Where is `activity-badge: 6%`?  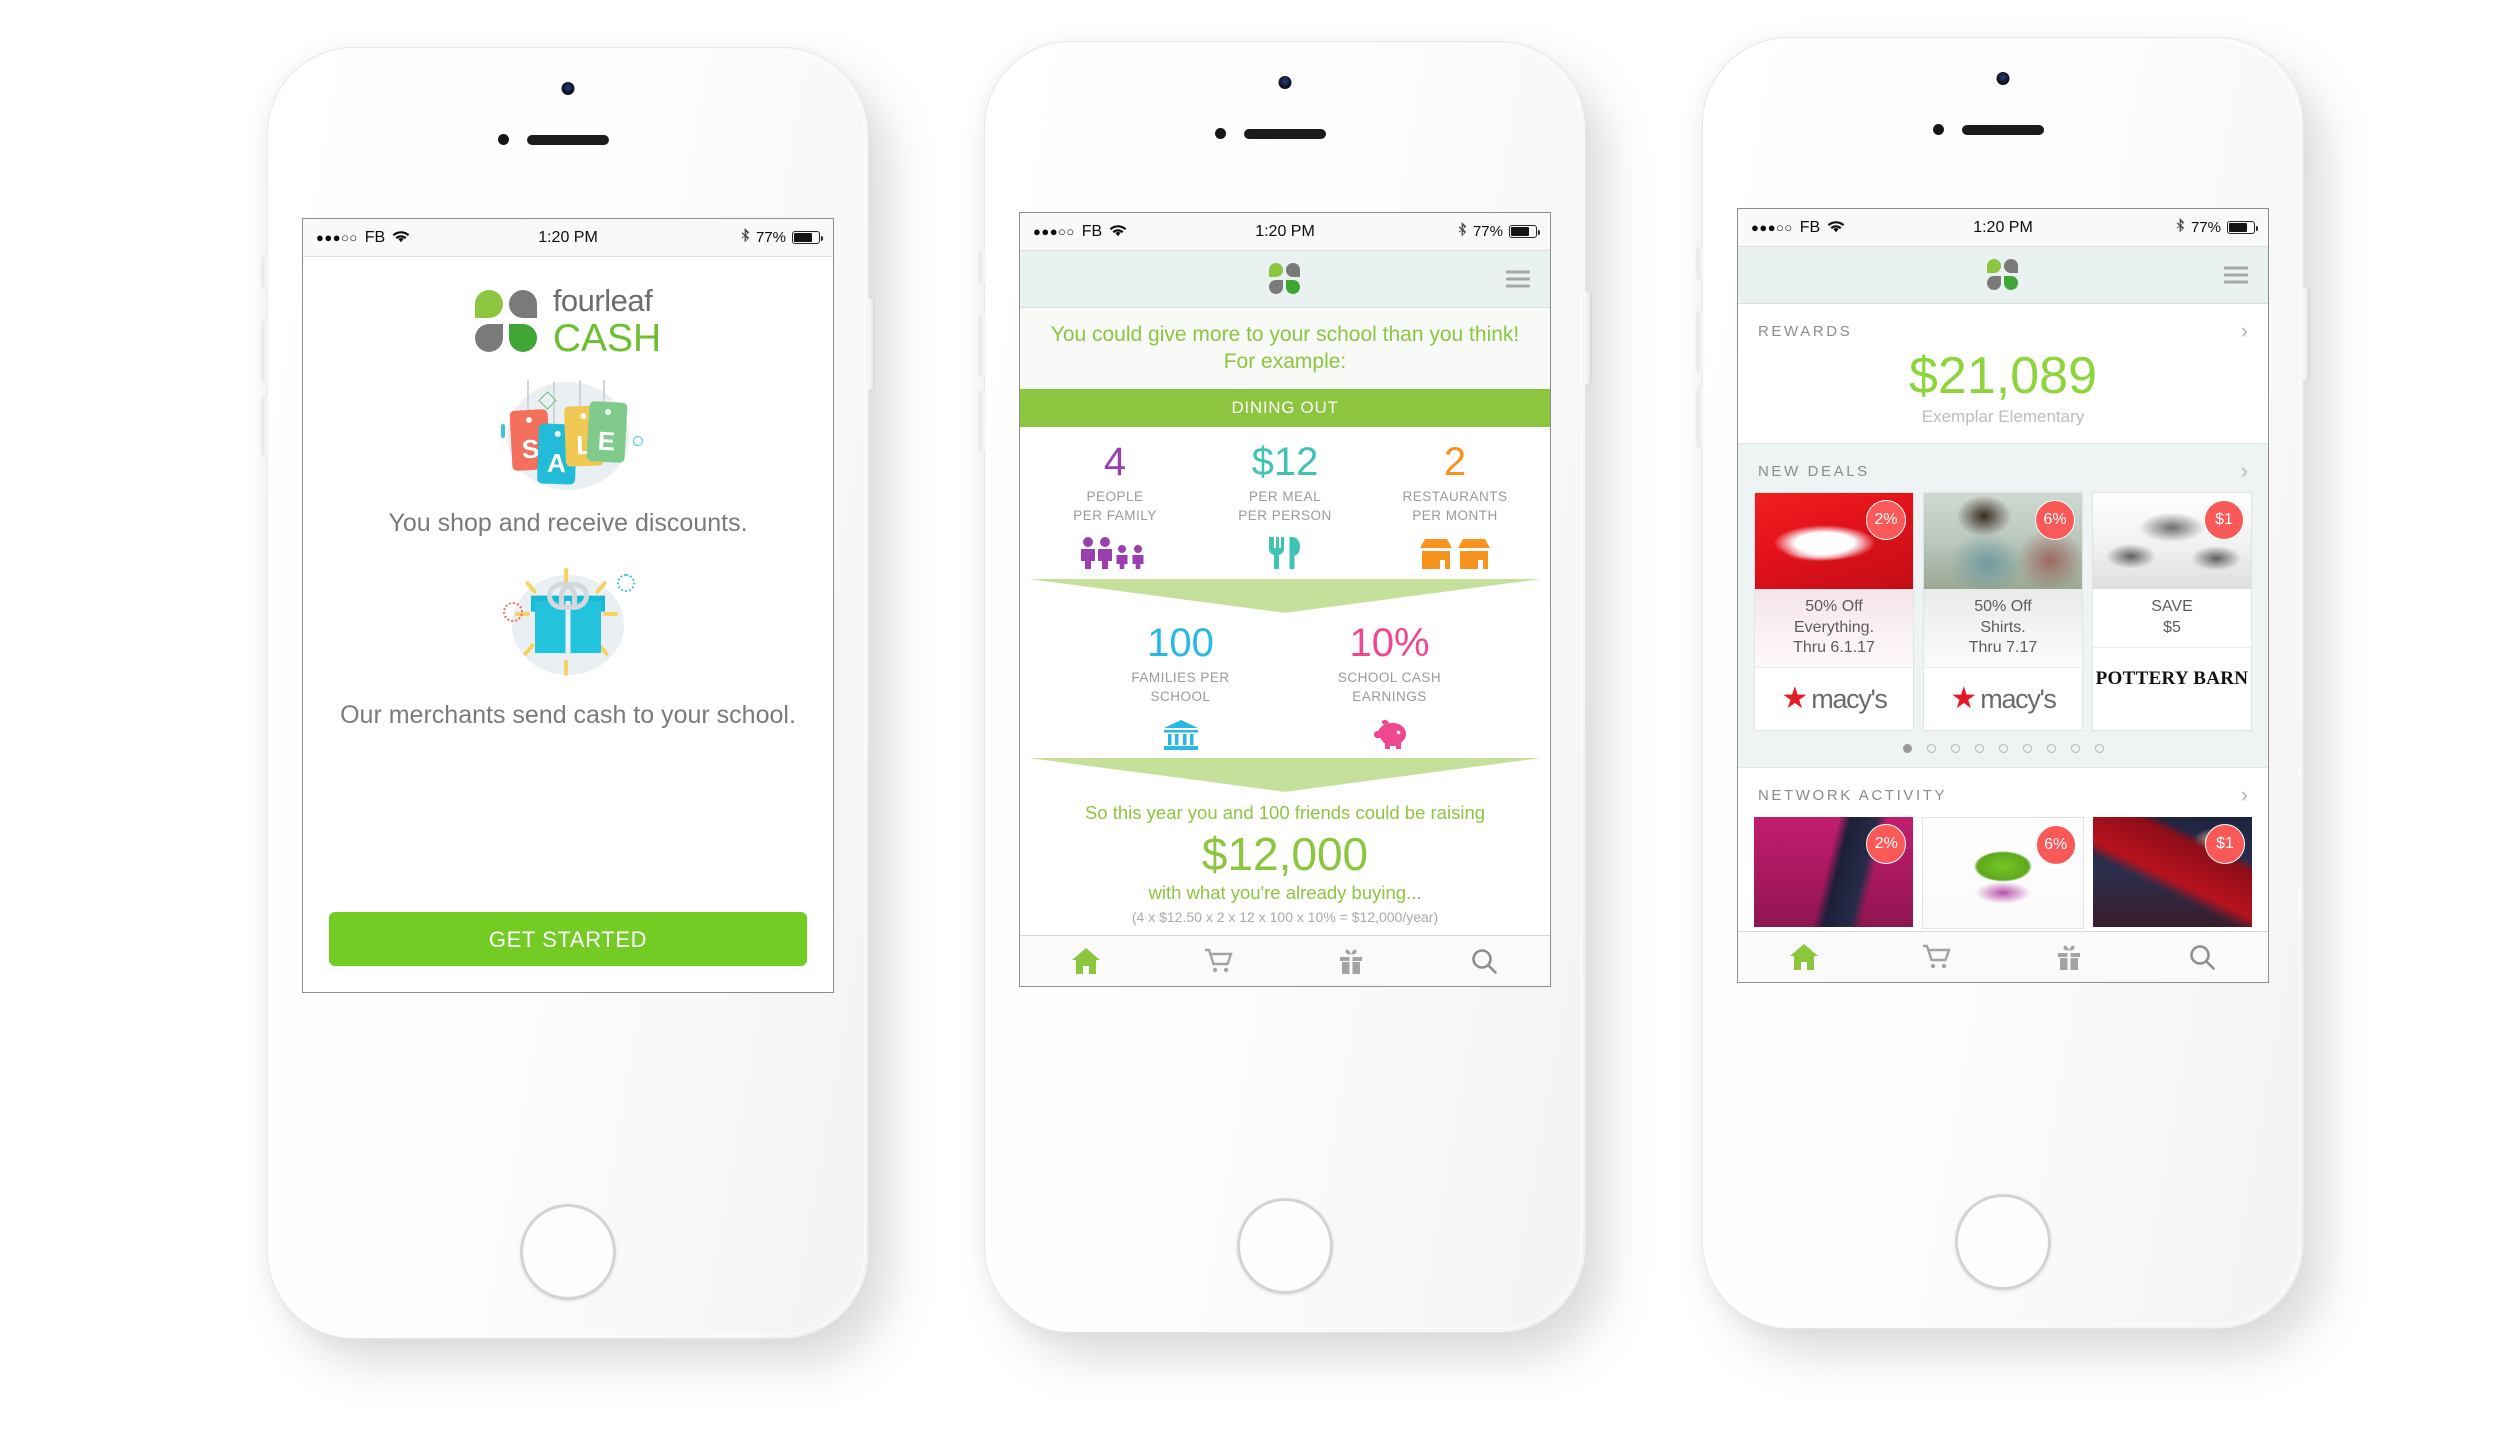 activity-badge: 6% is located at coordinates (2055, 845).